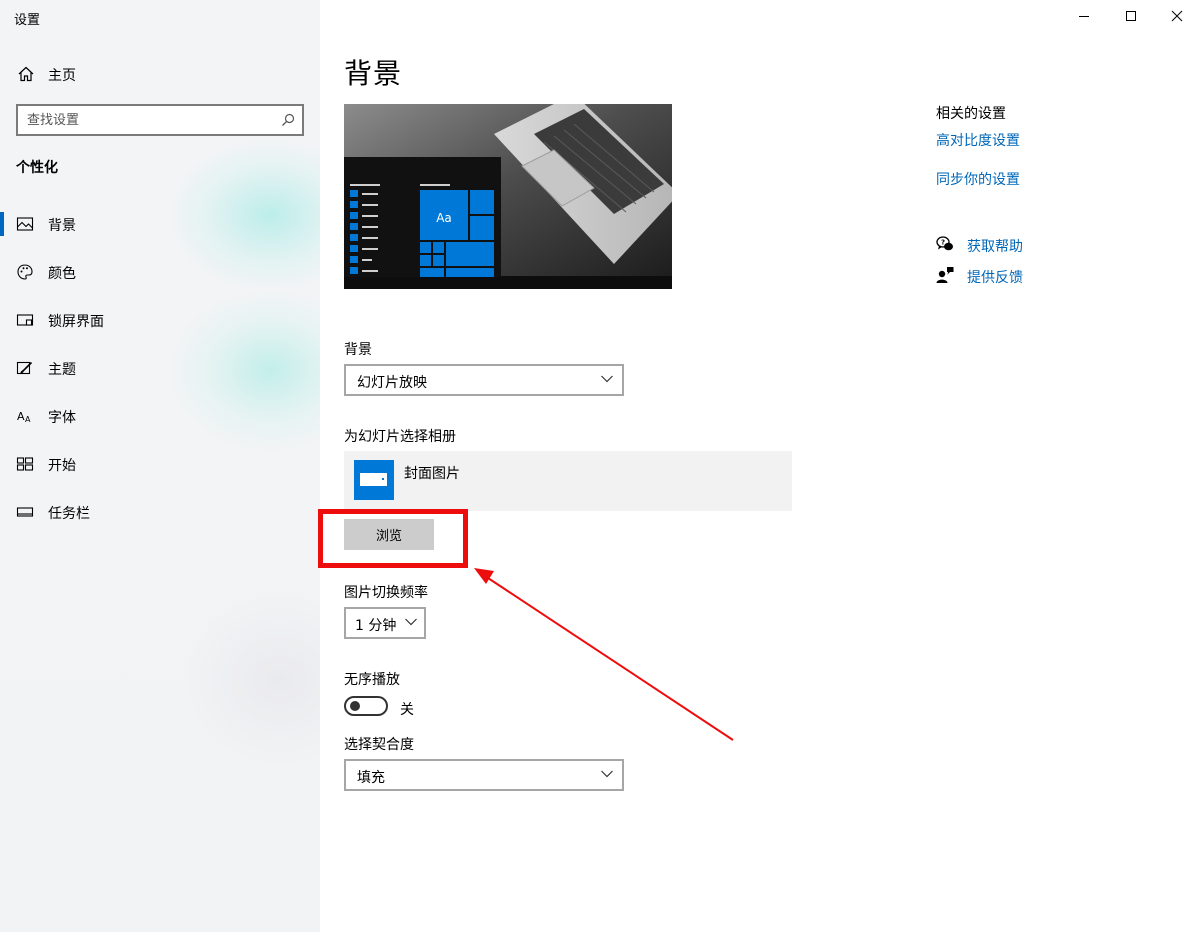  I want to click on sidebar-item-background: 背景, so click(160, 224).